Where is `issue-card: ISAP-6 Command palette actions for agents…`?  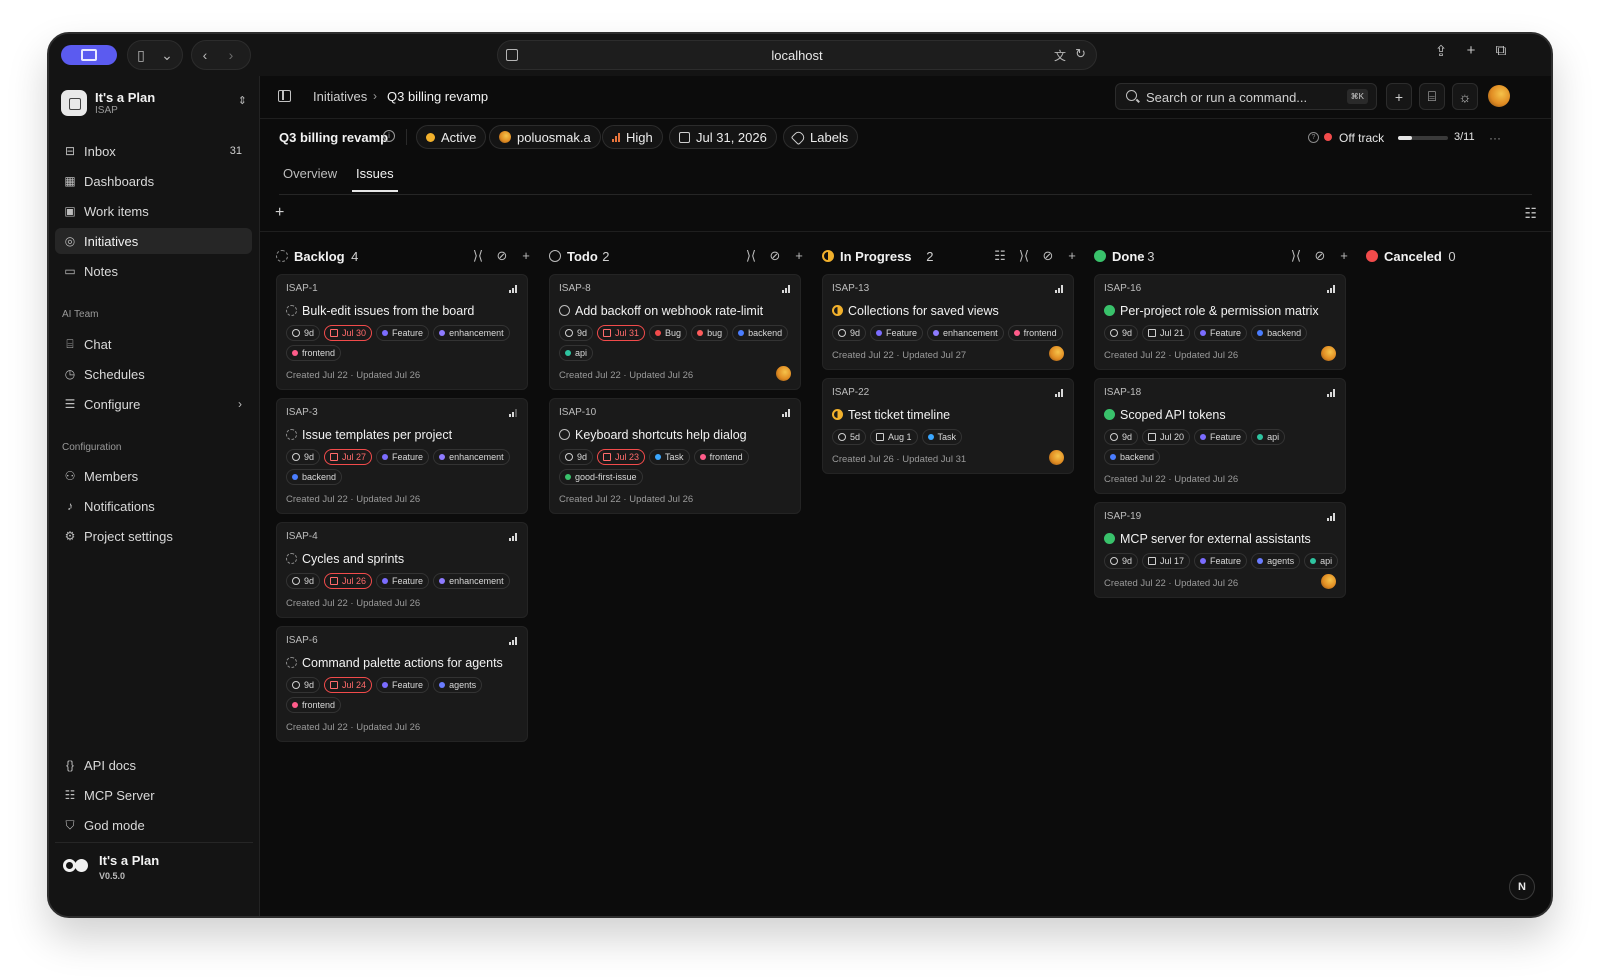 issue-card: ISAP-6 Command palette actions for agents… is located at coordinates (402, 684).